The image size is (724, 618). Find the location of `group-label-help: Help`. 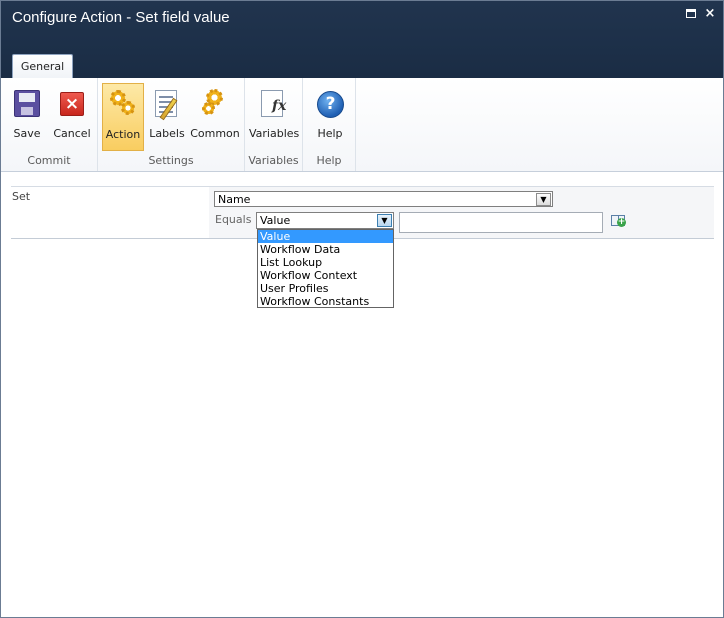

group-label-help: Help is located at coordinates (329, 160).